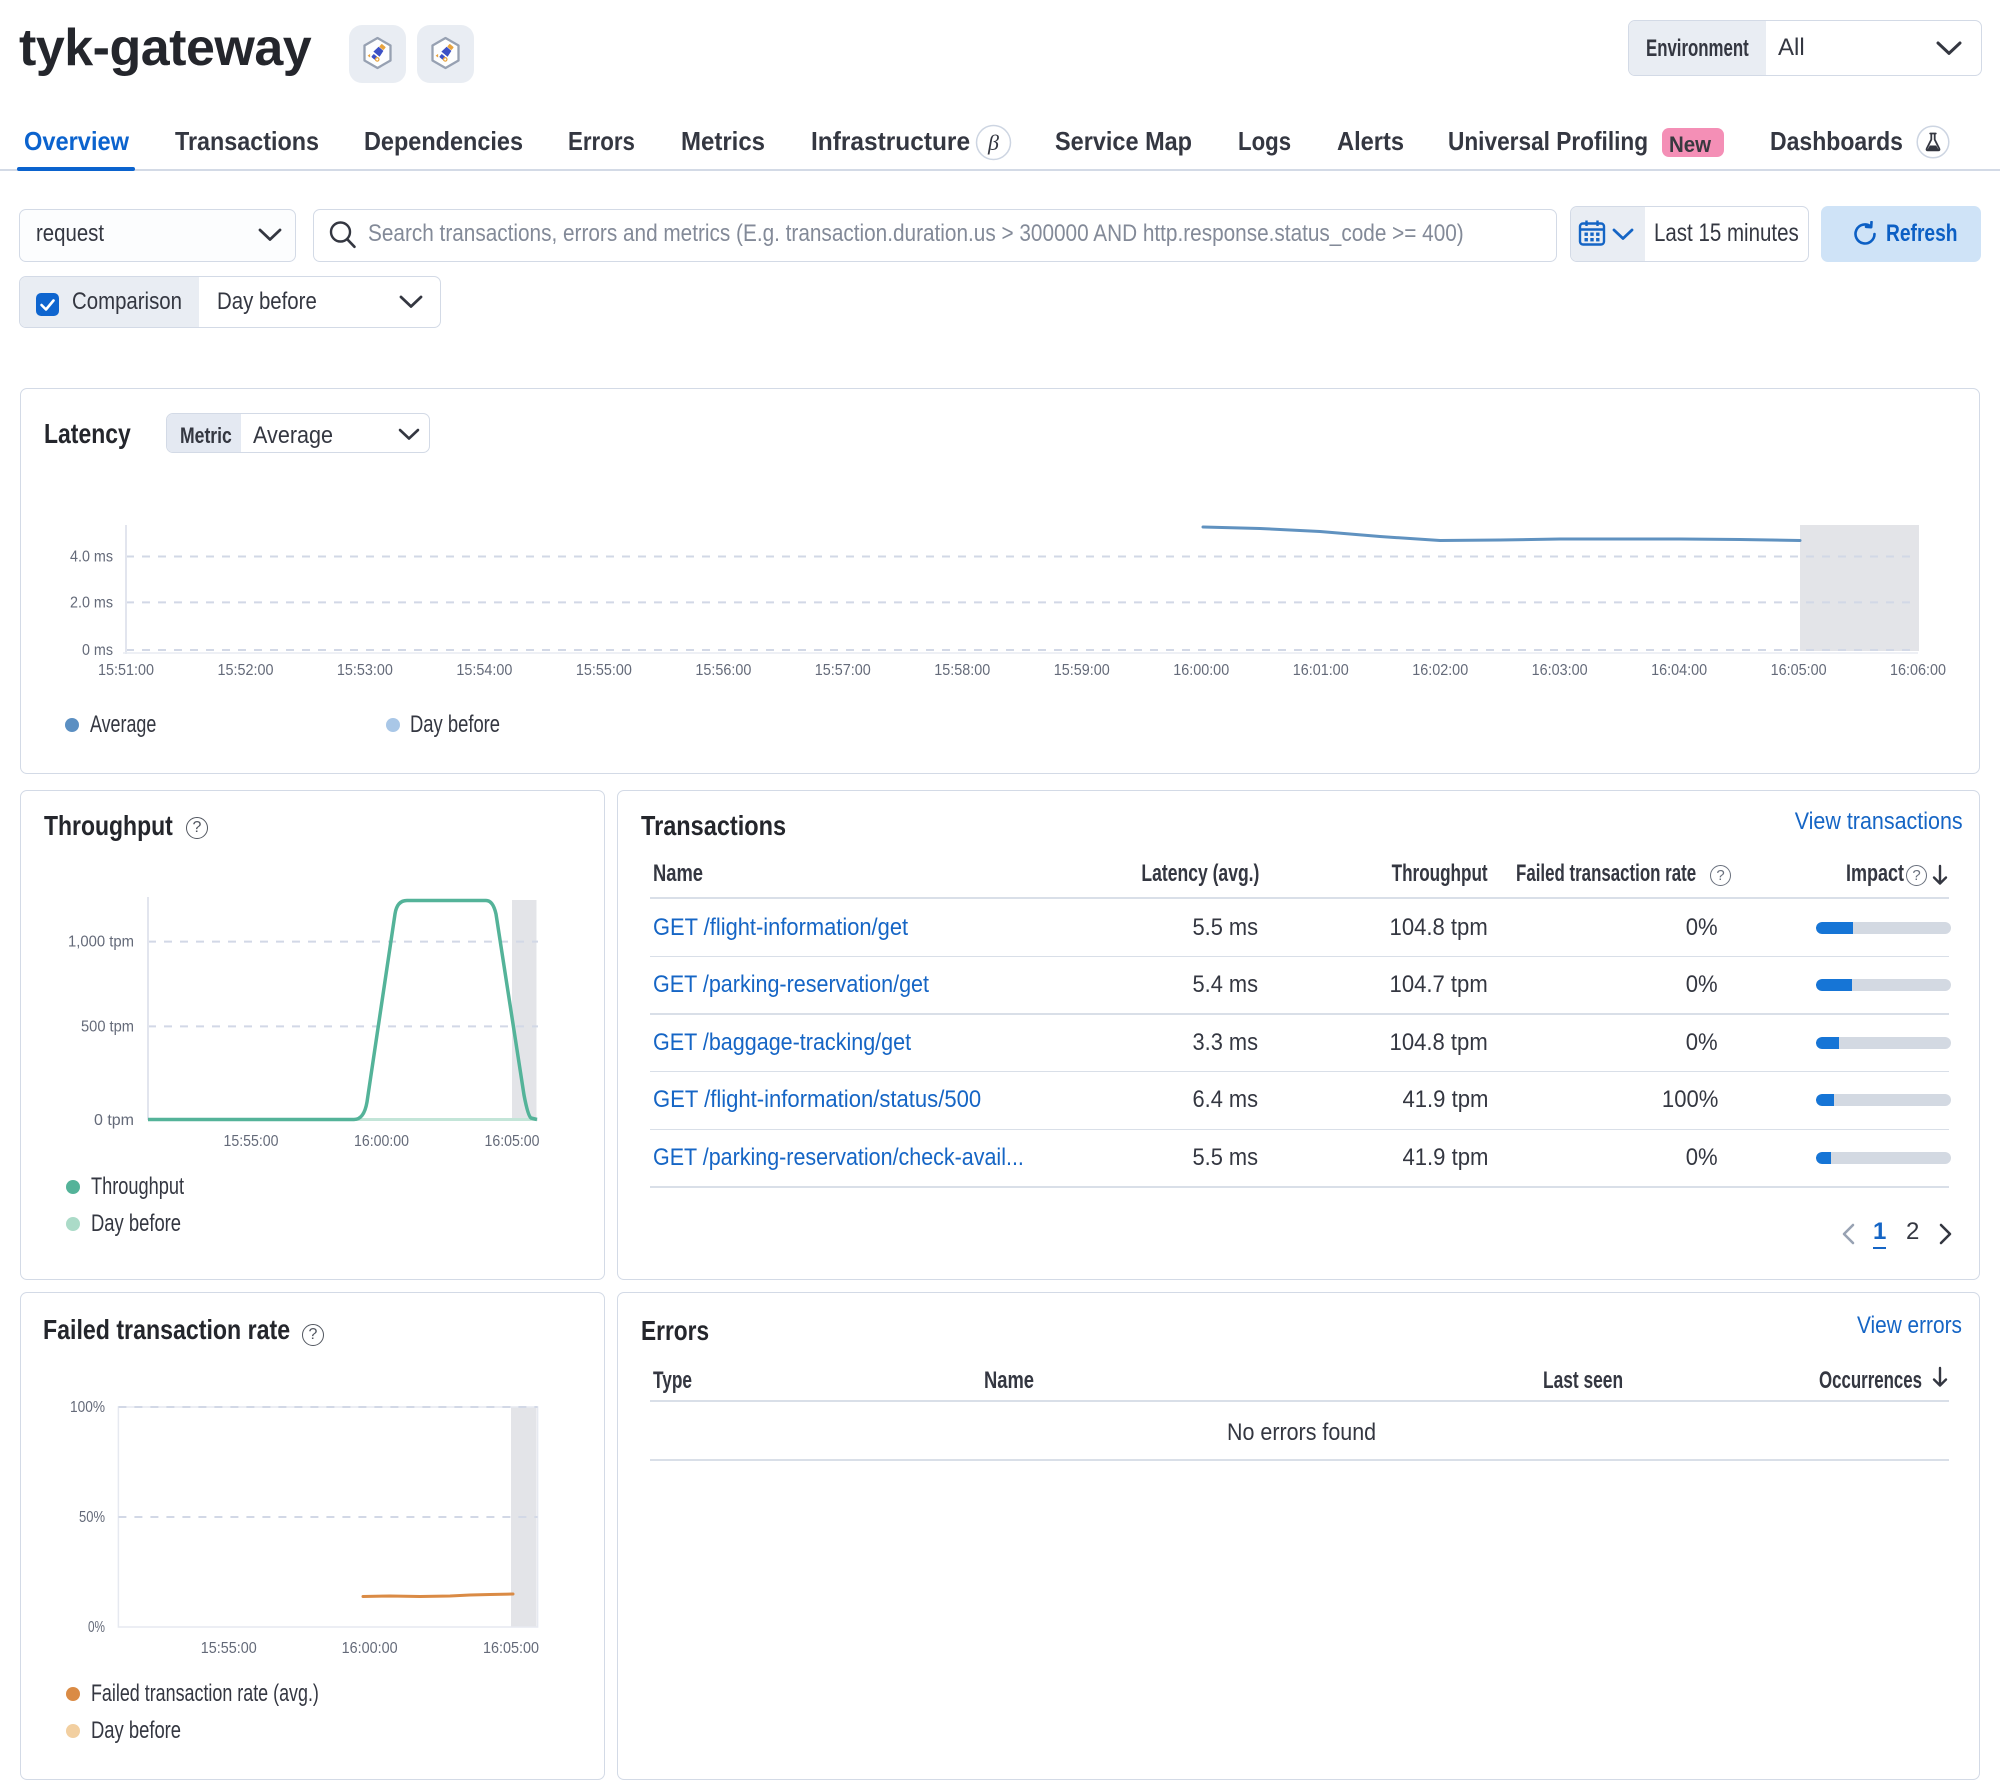 Image resolution: width=2000 pixels, height=1788 pixels. What do you see at coordinates (1440, 670) in the screenshot?
I see `svg-text: 16:02:00` at bounding box center [1440, 670].